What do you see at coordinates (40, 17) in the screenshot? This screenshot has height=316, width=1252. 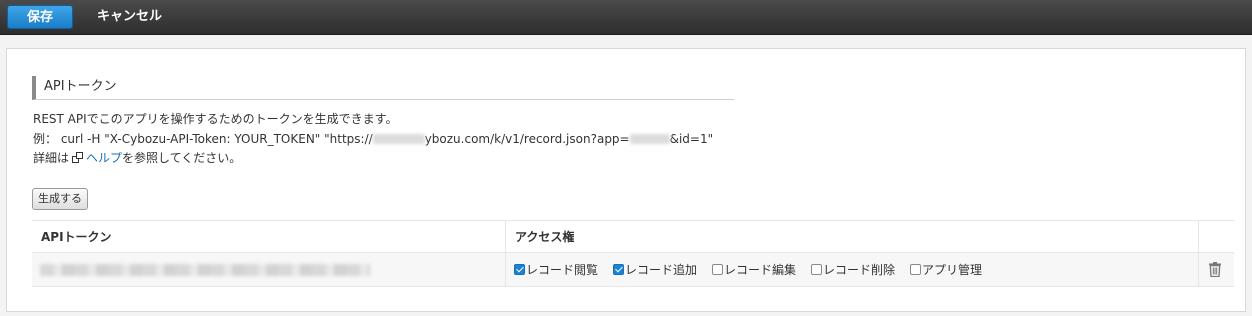 I see `save-button: 保存` at bounding box center [40, 17].